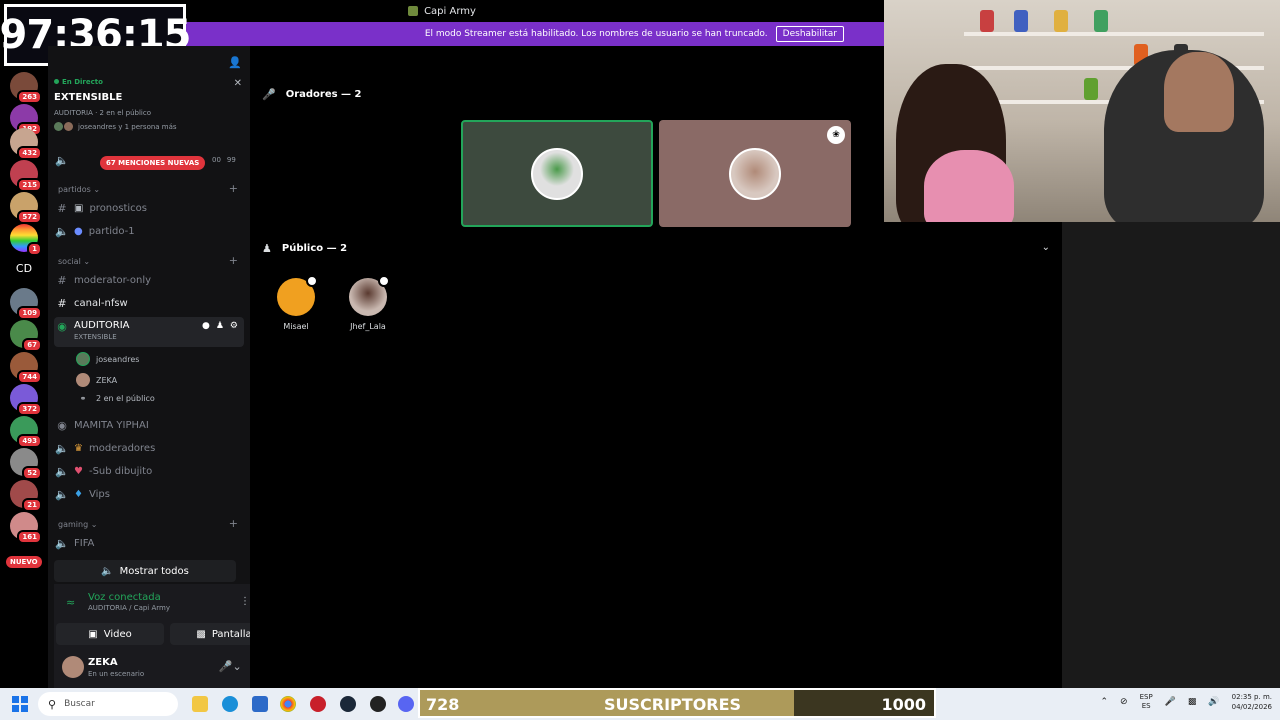 Image resolution: width=1280 pixels, height=720 pixels. What do you see at coordinates (78, 471) in the screenshot?
I see `heart-icon: ♥` at bounding box center [78, 471].